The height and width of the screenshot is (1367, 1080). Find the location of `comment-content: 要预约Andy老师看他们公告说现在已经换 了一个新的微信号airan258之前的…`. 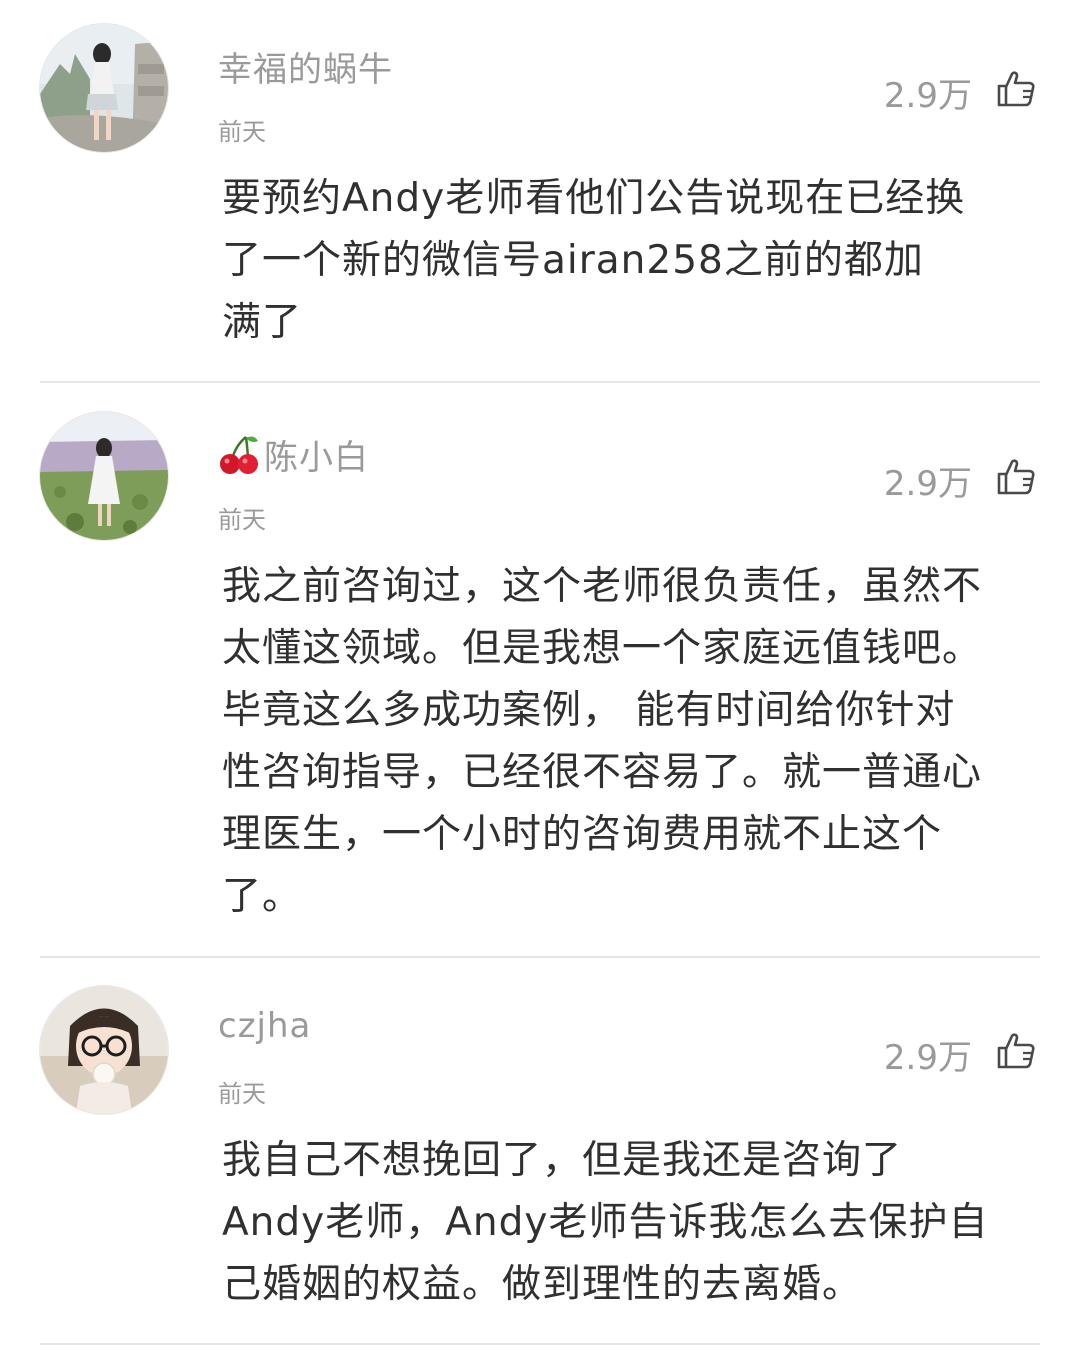

comment-content: 要预约Andy老师看他们公告说现在已经换 了一个新的微信号airan258之前的… is located at coordinates (629, 261).